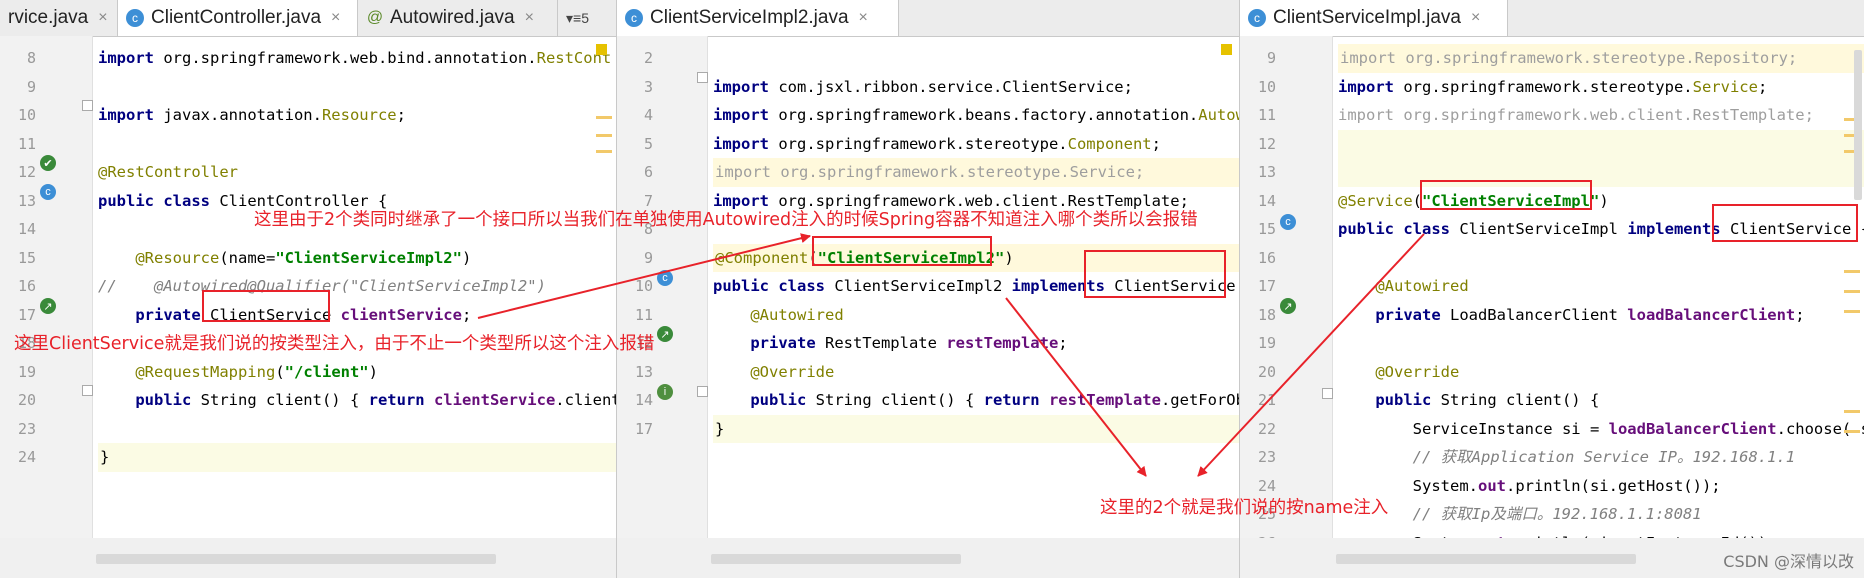 This screenshot has height=578, width=1864. What do you see at coordinates (644, 276) in the screenshot?
I see `arrow-type-to-impl` at bounding box center [644, 276].